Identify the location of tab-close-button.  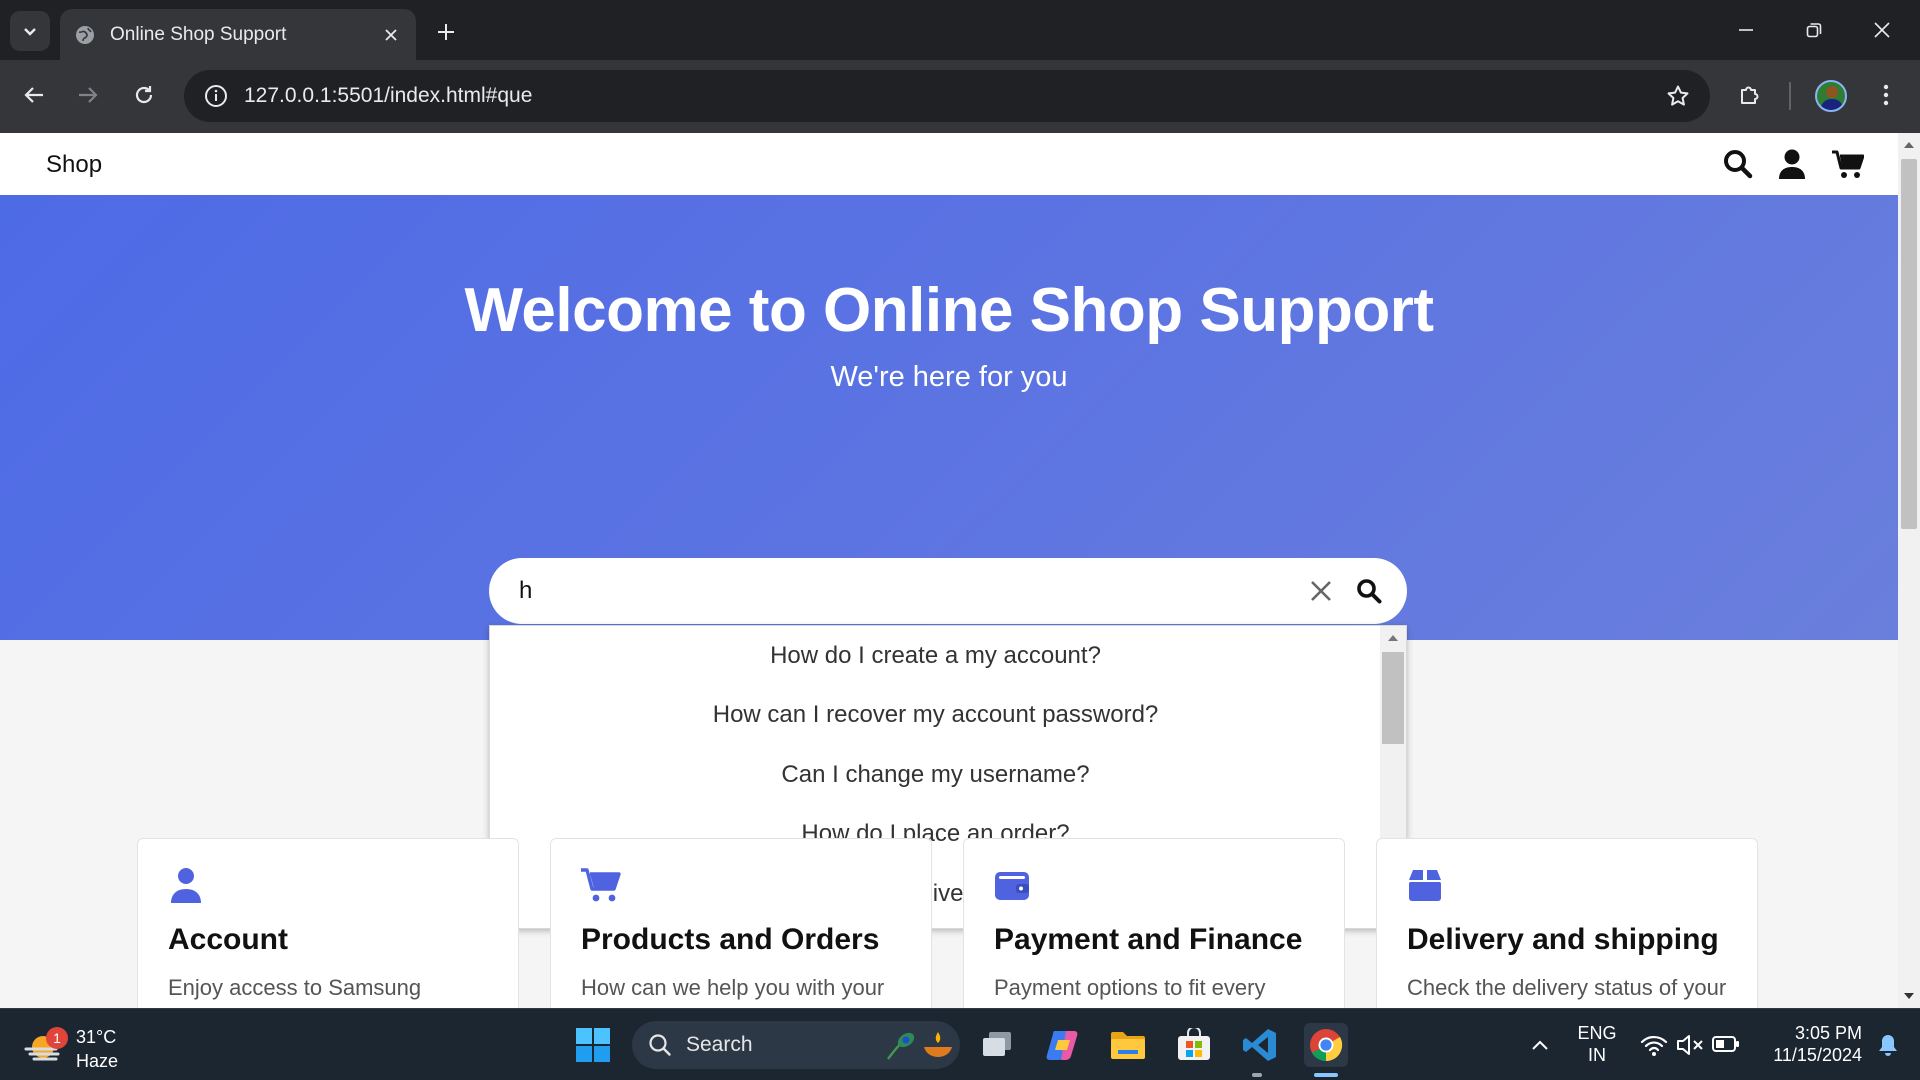
(391, 35).